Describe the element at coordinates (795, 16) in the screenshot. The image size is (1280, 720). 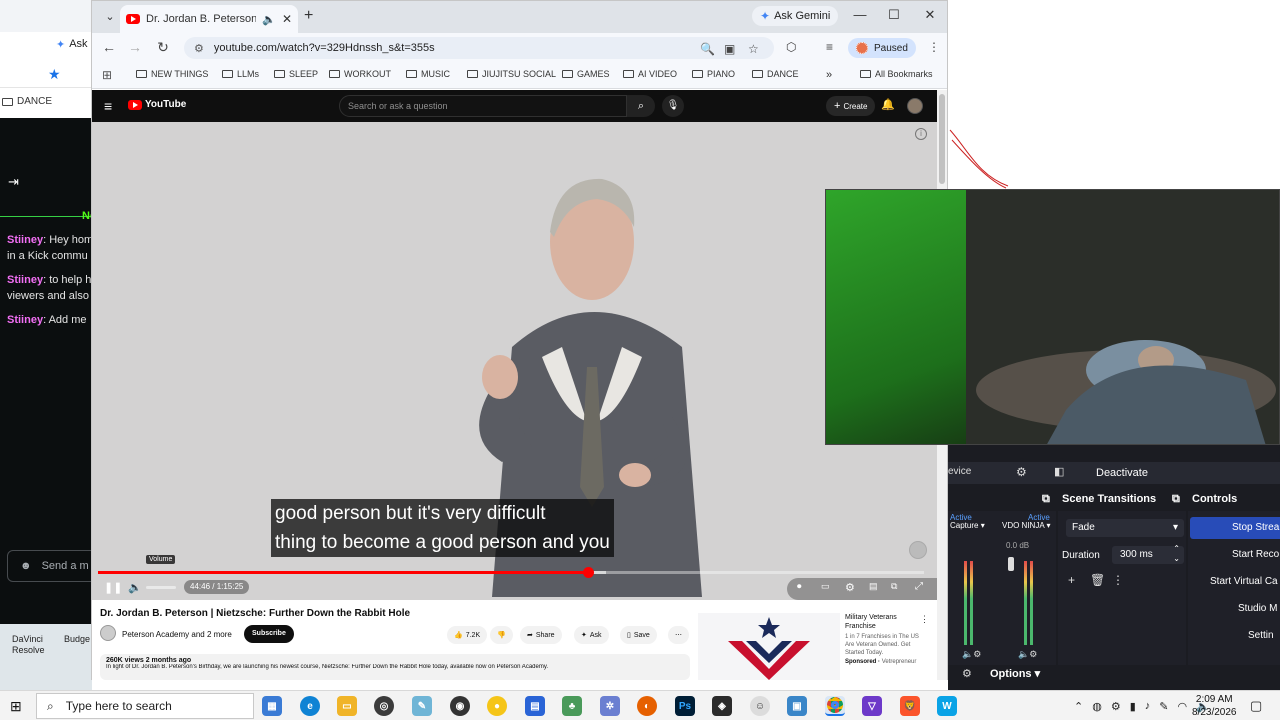
I see `ask-gemini-button: ✦ Ask Gemini` at that location.